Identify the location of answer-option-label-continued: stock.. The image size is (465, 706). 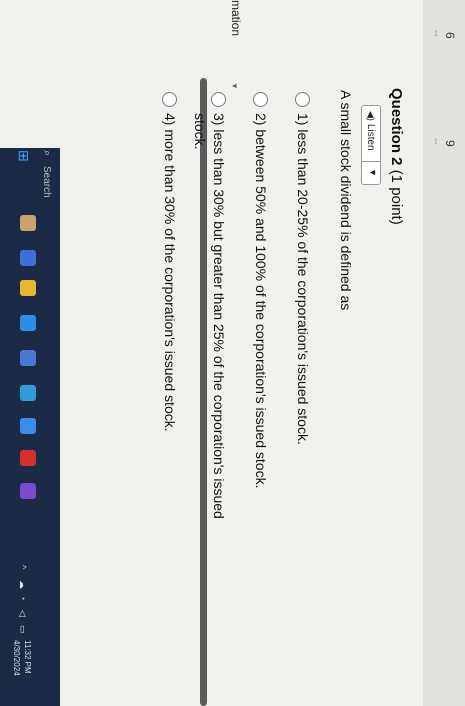
(200, 131).